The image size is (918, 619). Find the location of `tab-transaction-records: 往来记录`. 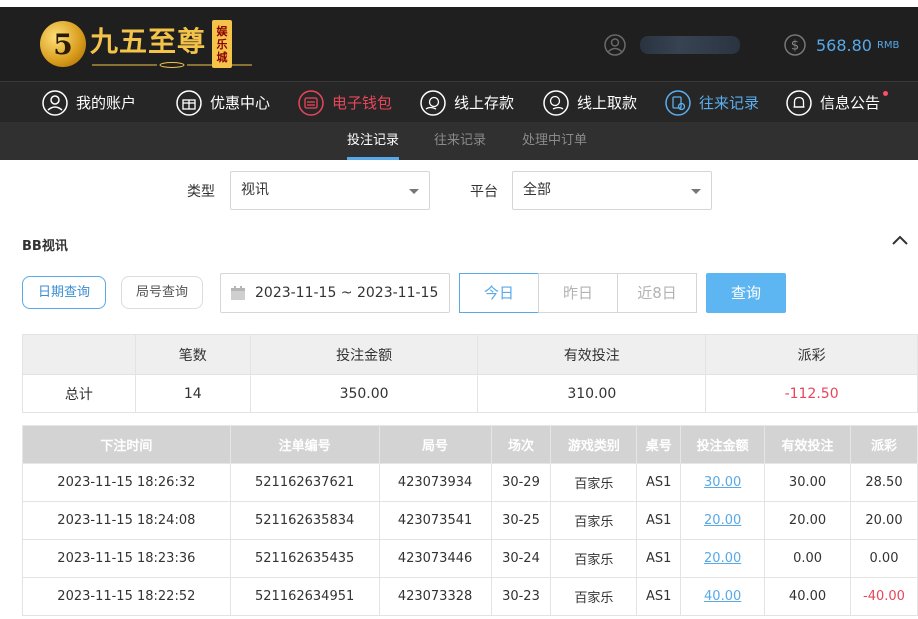

tab-transaction-records: 往来记录 is located at coordinates (460, 141).